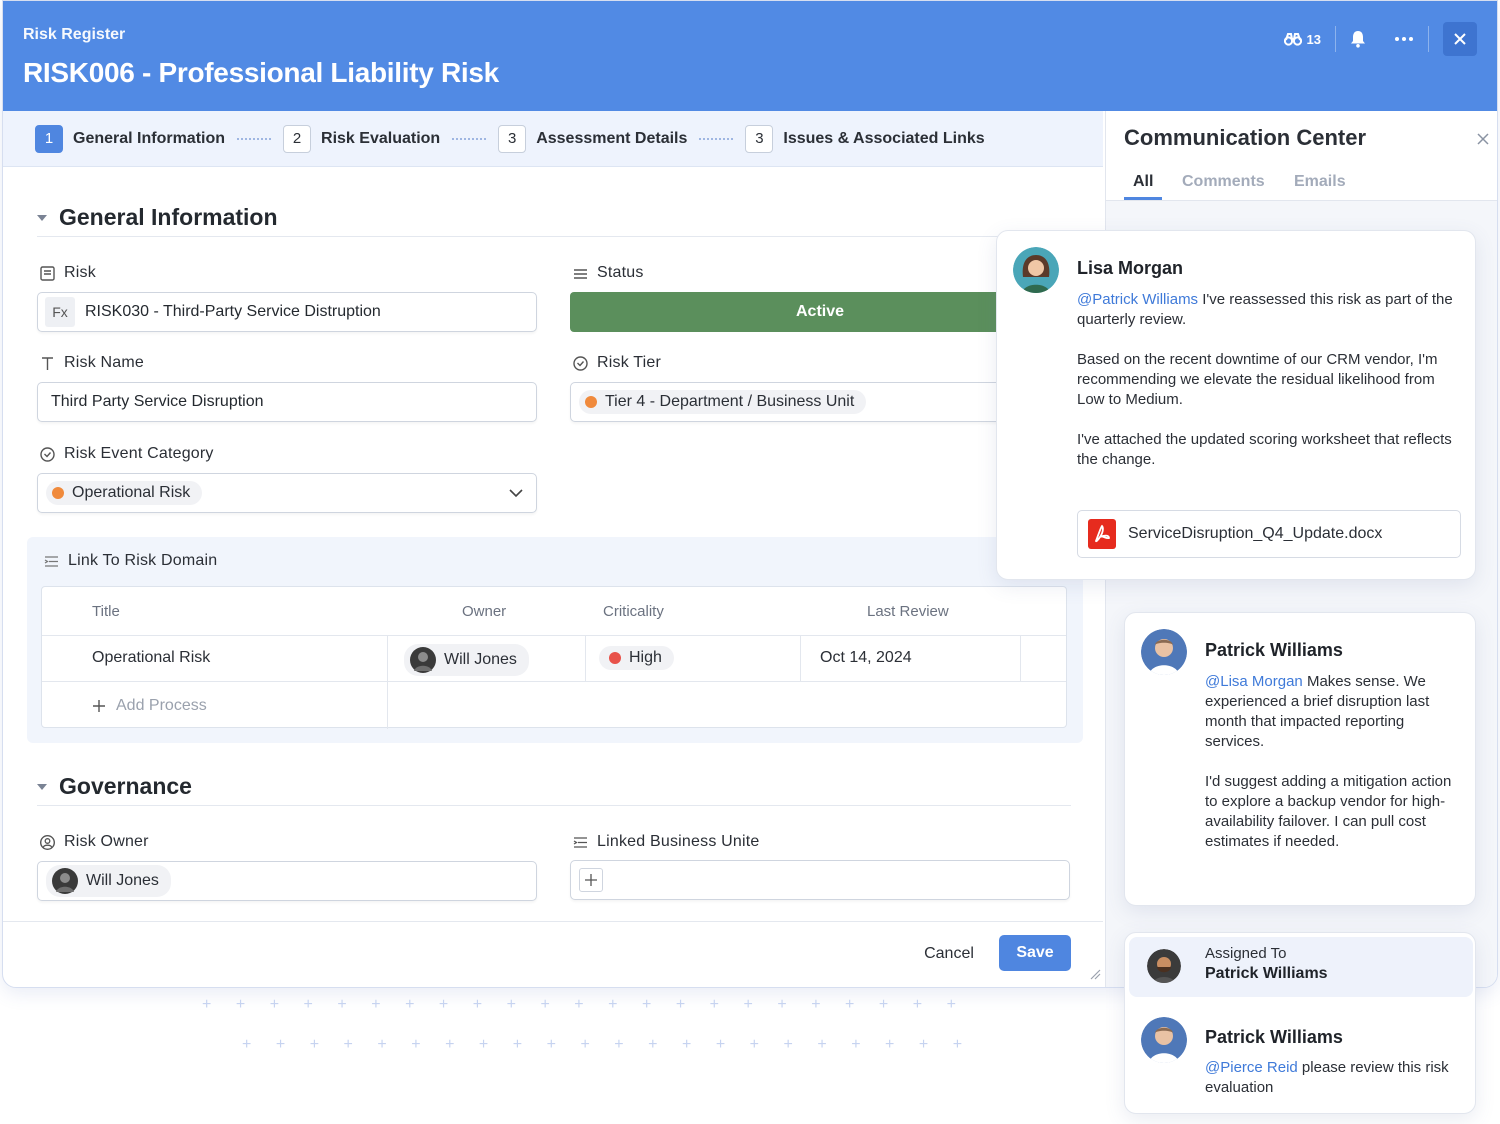 The height and width of the screenshot is (1124, 1500). Describe the element at coordinates (130, 561) in the screenshot. I see `risk-domain-label: Link To Risk Domain` at that location.